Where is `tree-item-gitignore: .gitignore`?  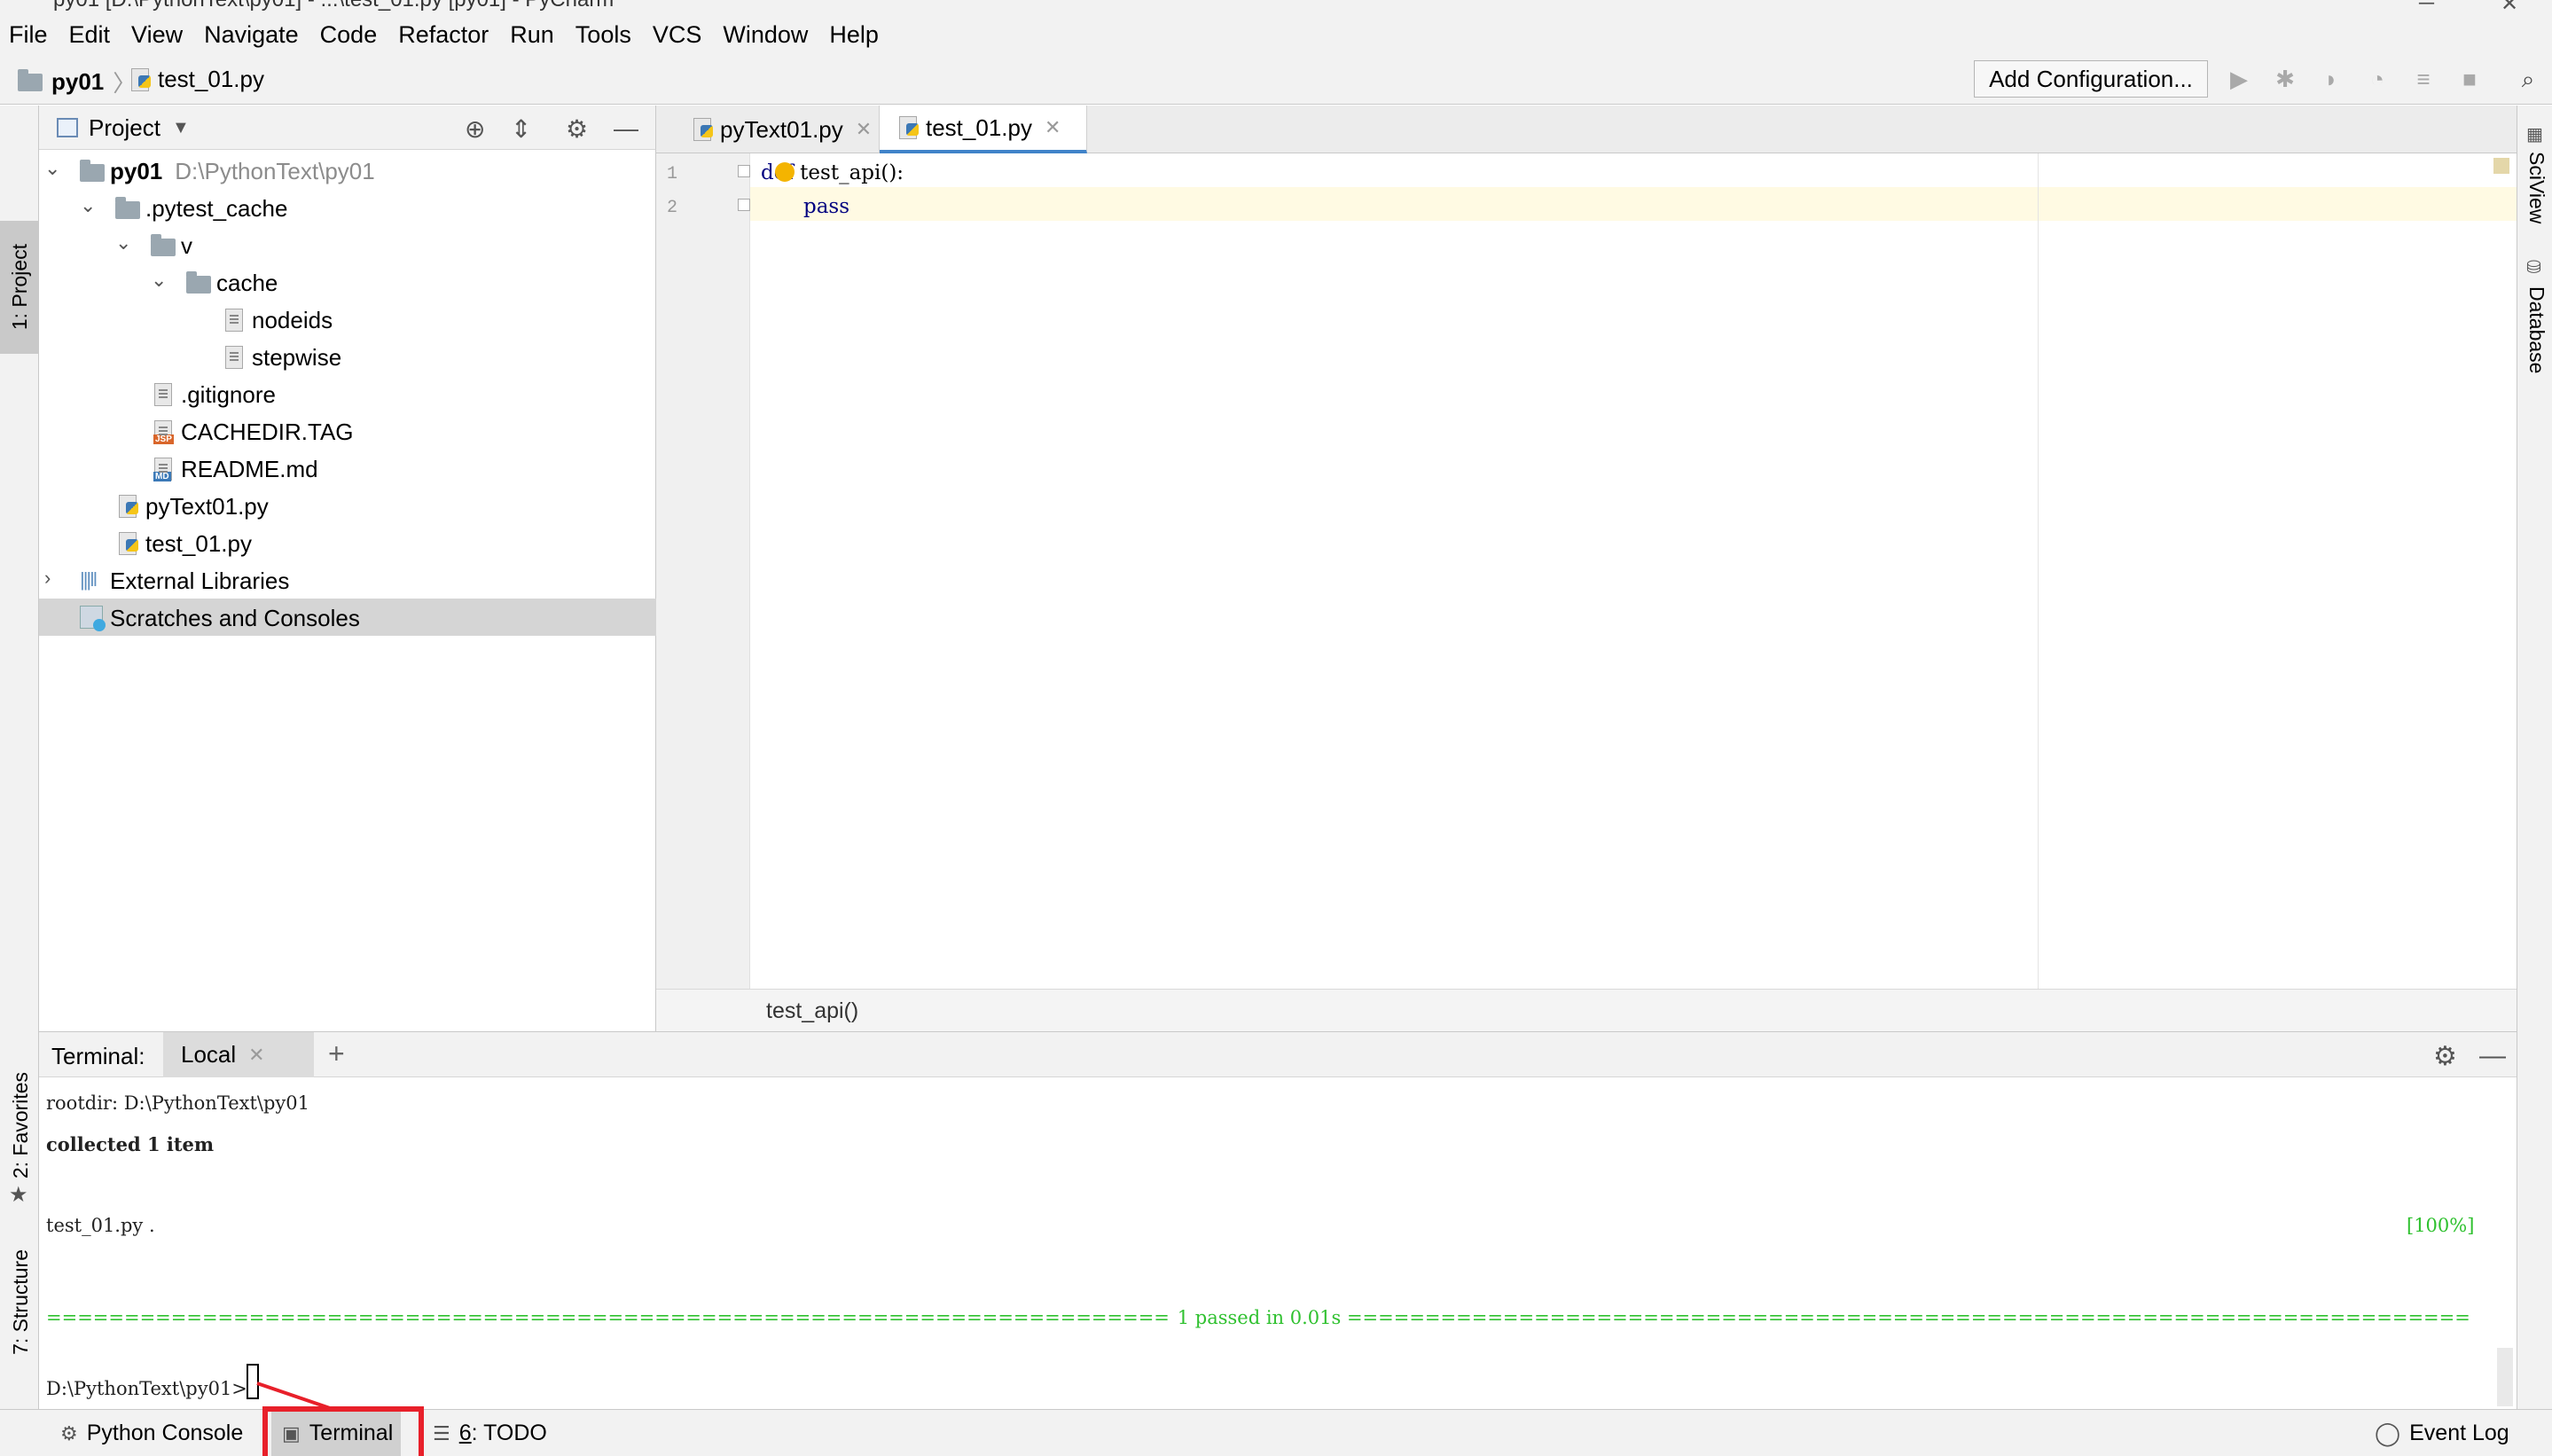
tree-item-gitignore: .gitignore is located at coordinates (347, 393).